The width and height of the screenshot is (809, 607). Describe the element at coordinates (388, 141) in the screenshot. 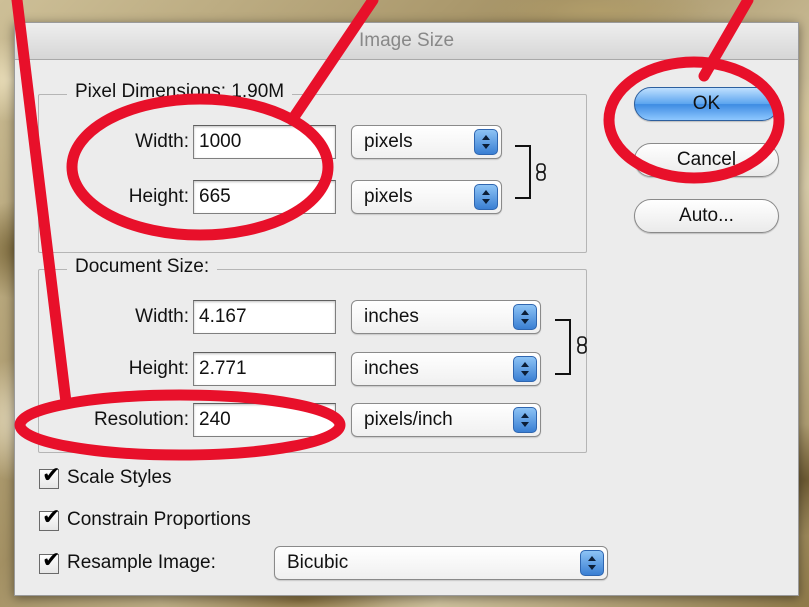

I see `pixel-width-unit-value: pixels` at that location.